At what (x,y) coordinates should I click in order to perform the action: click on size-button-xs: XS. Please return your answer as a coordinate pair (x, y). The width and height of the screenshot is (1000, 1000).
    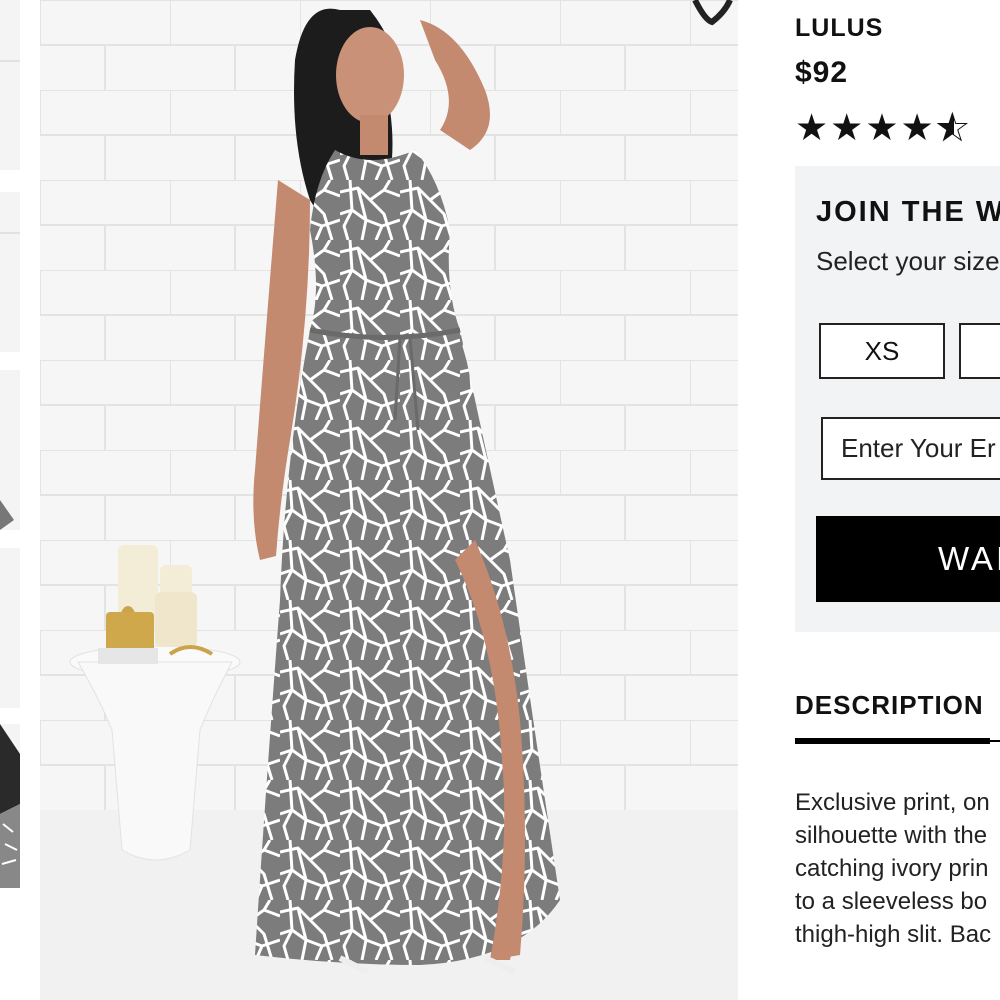
    Looking at the image, I should click on (882, 351).